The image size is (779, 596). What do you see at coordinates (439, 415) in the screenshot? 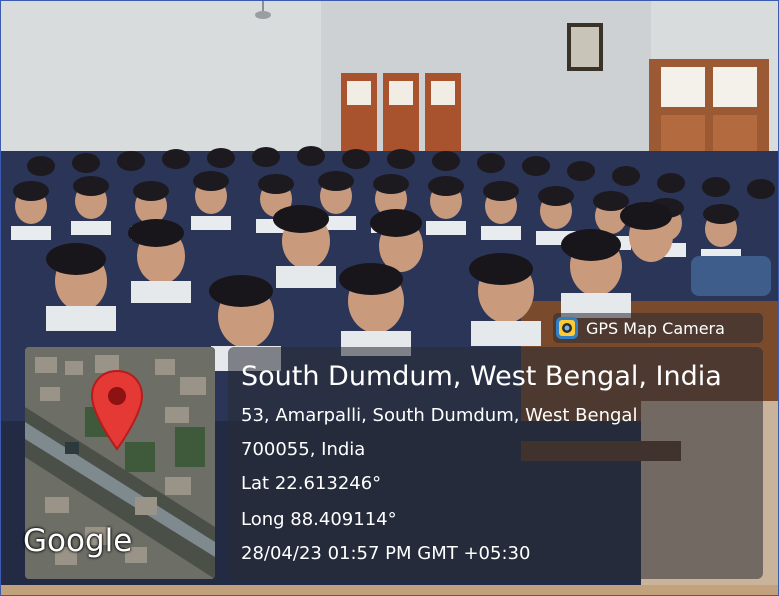
I see `address-line-1: 53, Amarpalli, South Dumdum, West Bengal` at bounding box center [439, 415].